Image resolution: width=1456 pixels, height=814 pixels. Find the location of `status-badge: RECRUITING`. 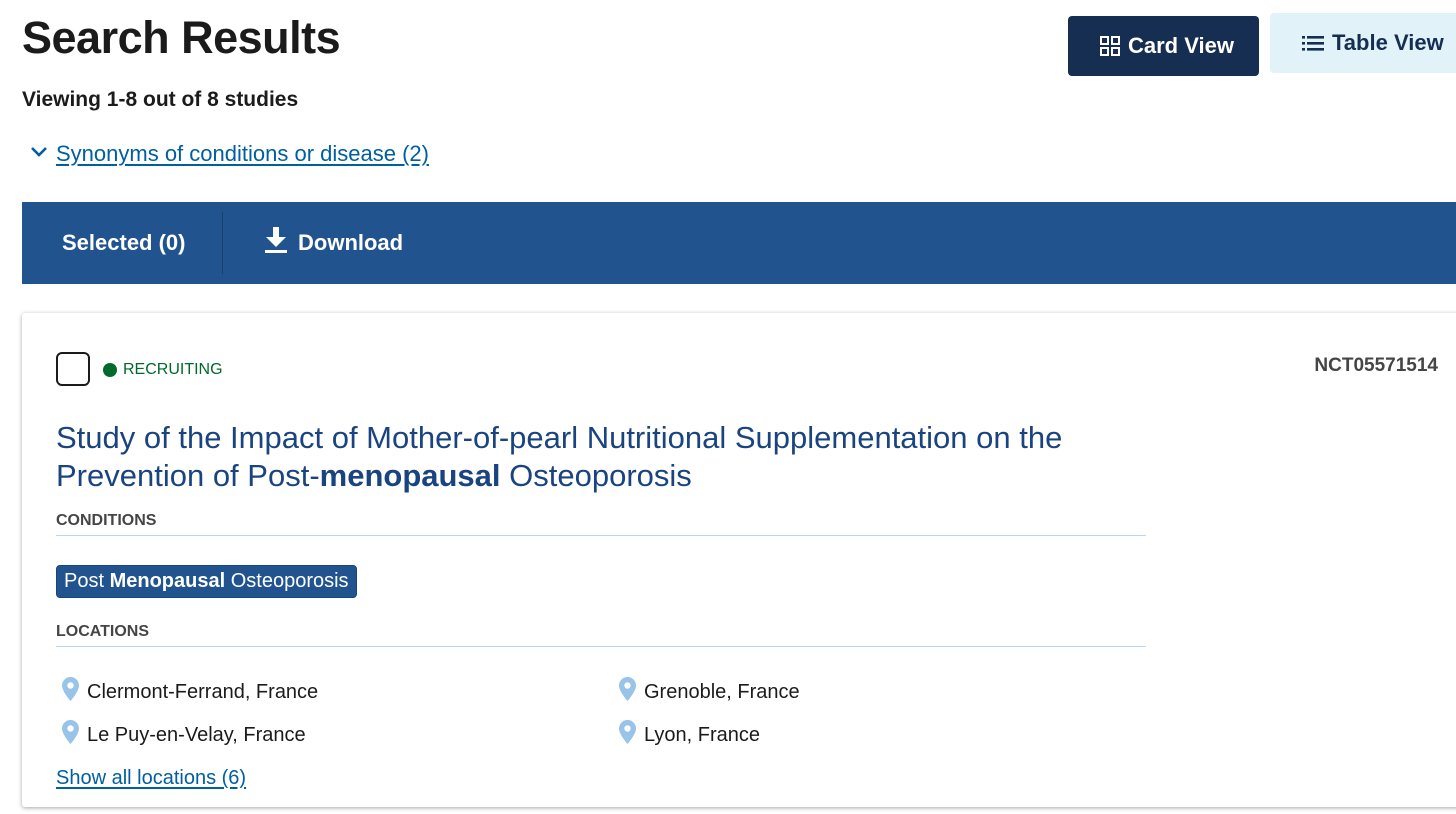

status-badge: RECRUITING is located at coordinates (163, 370).